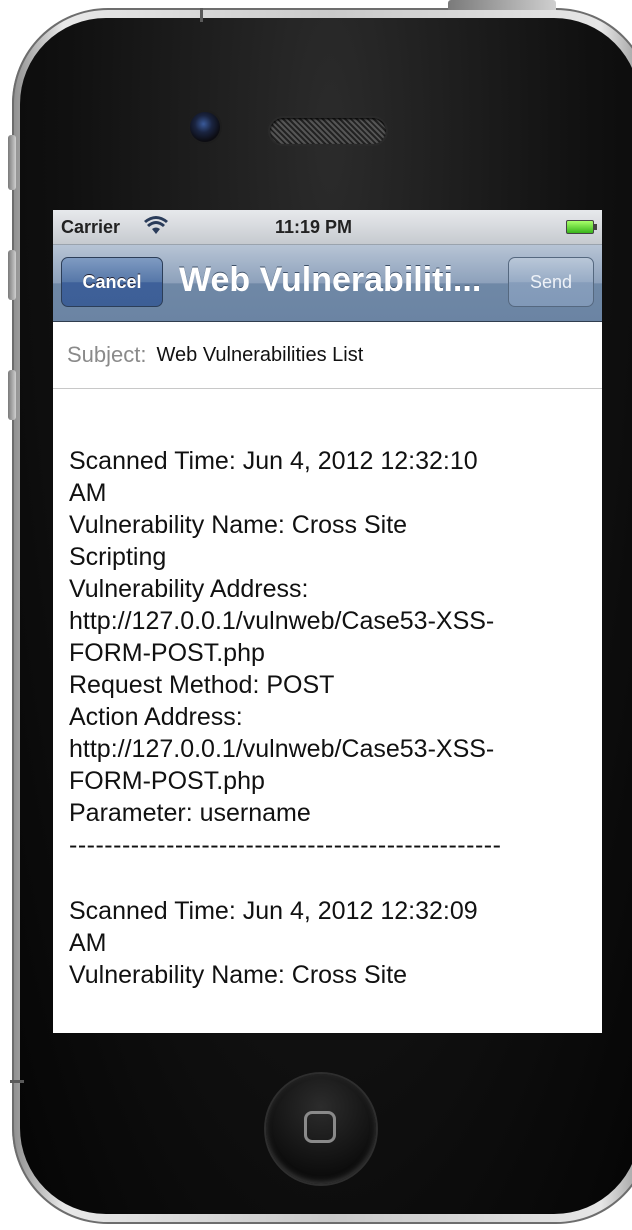 This screenshot has height=1230, width=632. I want to click on sleep-wake-button, so click(502, 5).